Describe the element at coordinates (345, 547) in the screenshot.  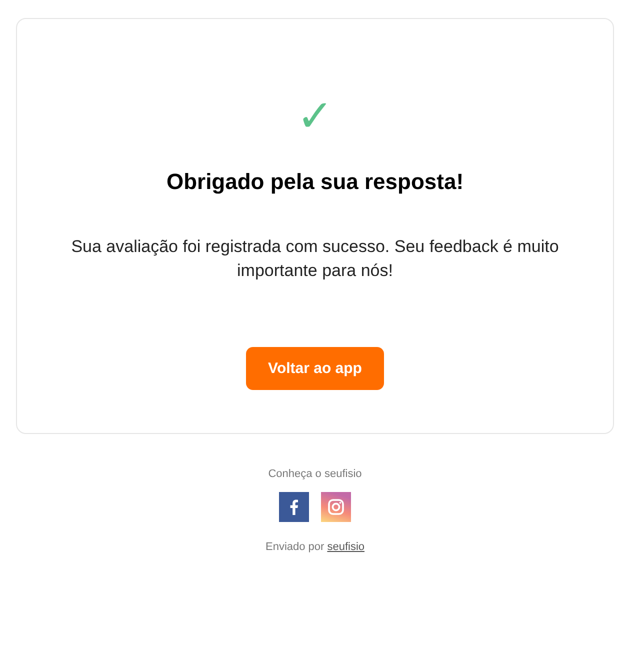
I see `seufisio-link: seufisio` at that location.